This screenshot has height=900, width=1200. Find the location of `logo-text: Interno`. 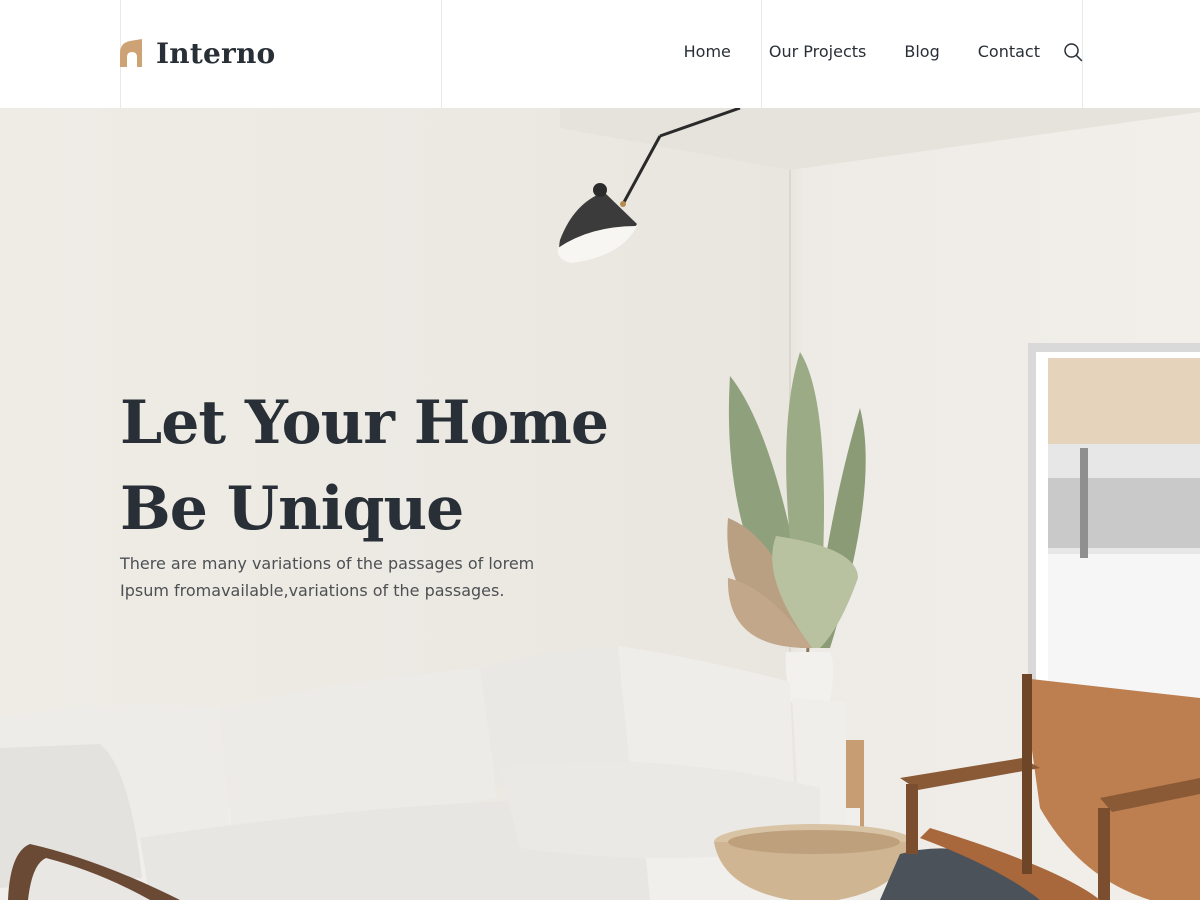

logo-text: Interno is located at coordinates (216, 53).